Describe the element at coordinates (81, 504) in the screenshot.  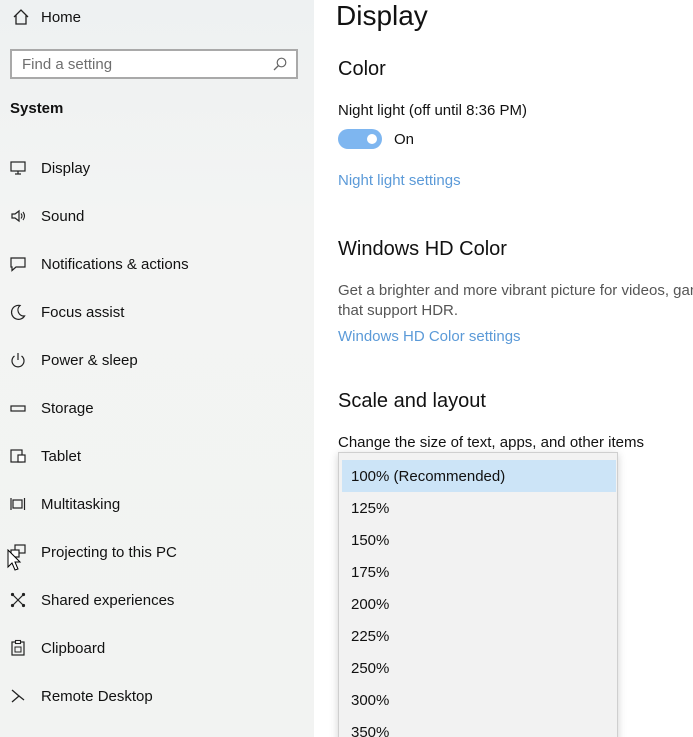
I see `sidebar-item-label: Multitasking` at that location.